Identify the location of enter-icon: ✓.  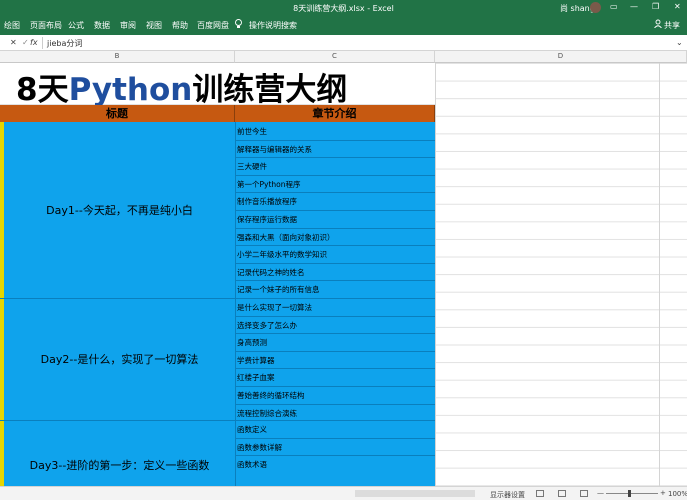
(25, 42).